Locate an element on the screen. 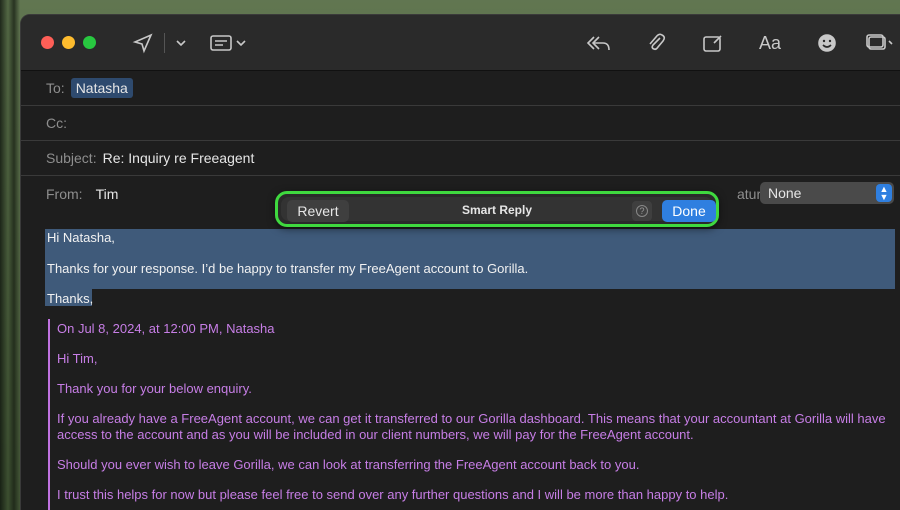 Image resolution: width=900 pixels, height=510 pixels. toolbar: Aa is located at coordinates (460, 43).